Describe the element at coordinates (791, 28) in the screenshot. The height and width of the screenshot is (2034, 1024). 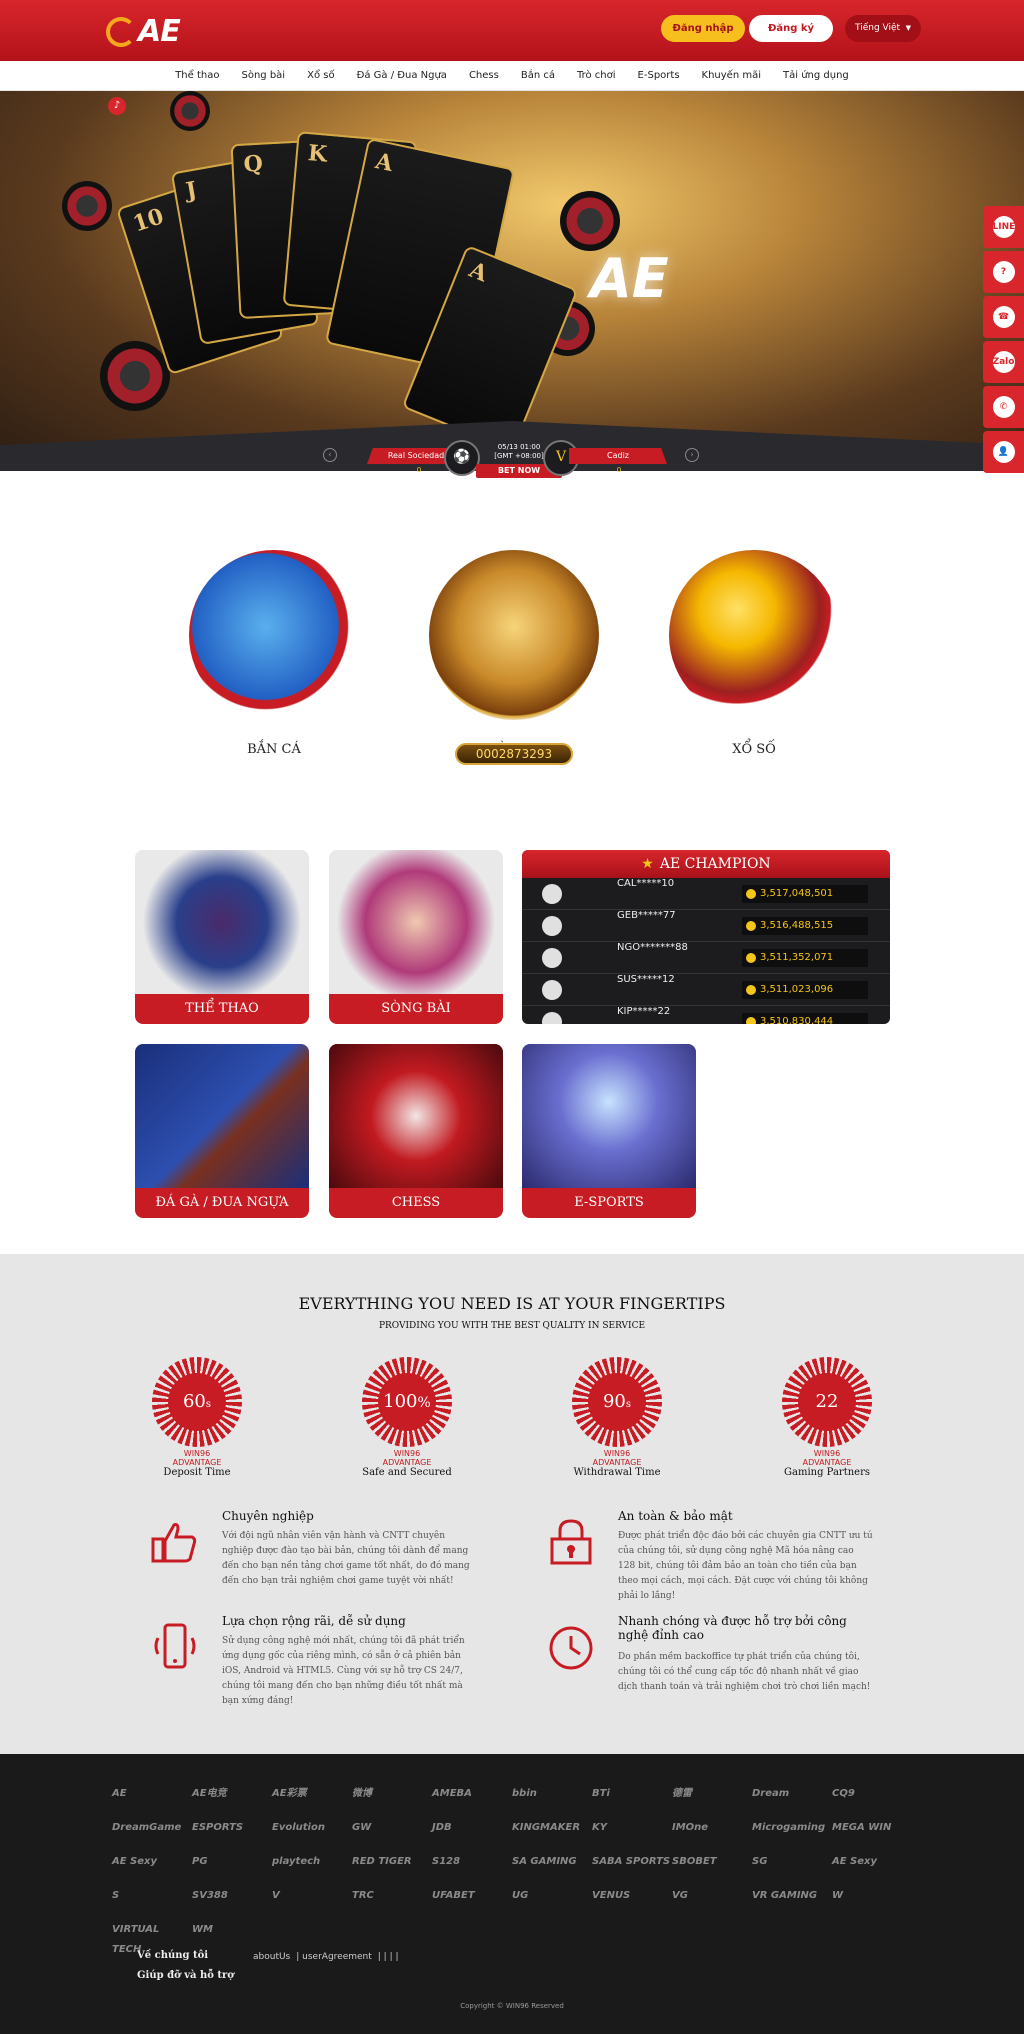
I see `register-button: Đăng ký` at that location.